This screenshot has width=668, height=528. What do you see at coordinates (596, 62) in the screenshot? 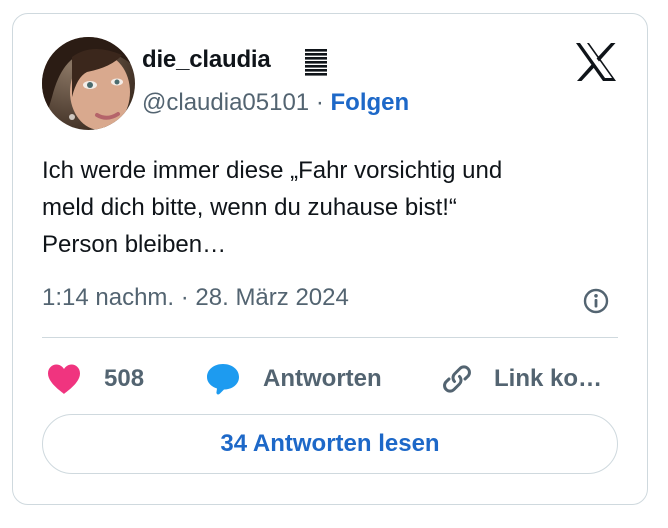
I see `x-logo-icon` at bounding box center [596, 62].